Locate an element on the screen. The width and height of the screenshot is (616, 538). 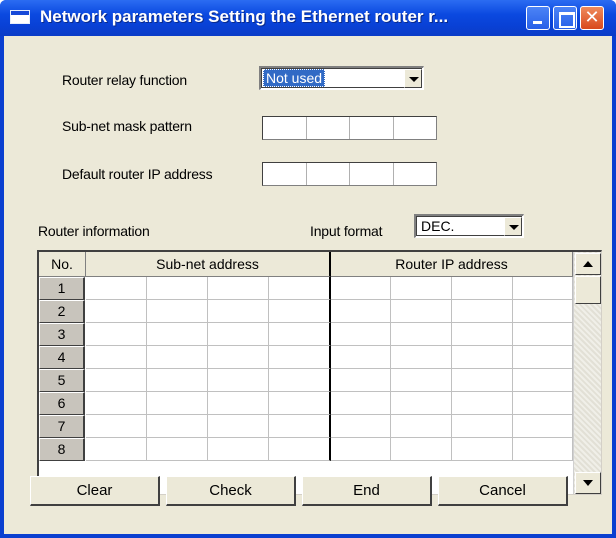
close-button: ✕ is located at coordinates (592, 18).